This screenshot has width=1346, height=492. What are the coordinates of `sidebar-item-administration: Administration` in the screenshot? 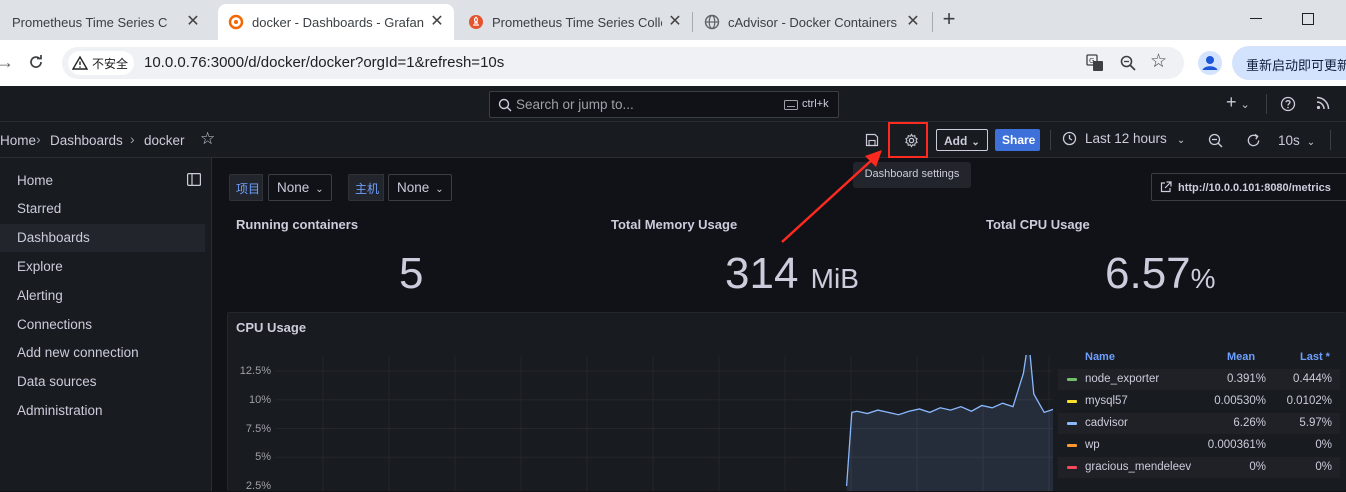 It's located at (60, 410).